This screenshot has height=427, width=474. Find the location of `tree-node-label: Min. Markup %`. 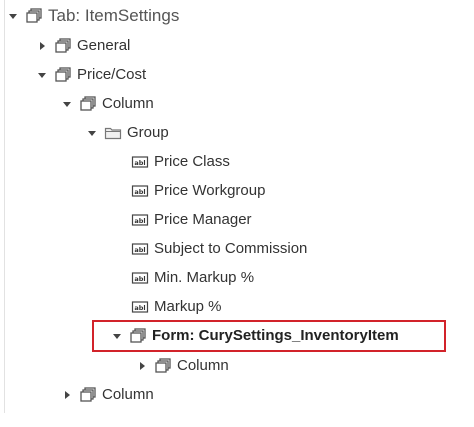

tree-node-label: Min. Markup % is located at coordinates (204, 277).